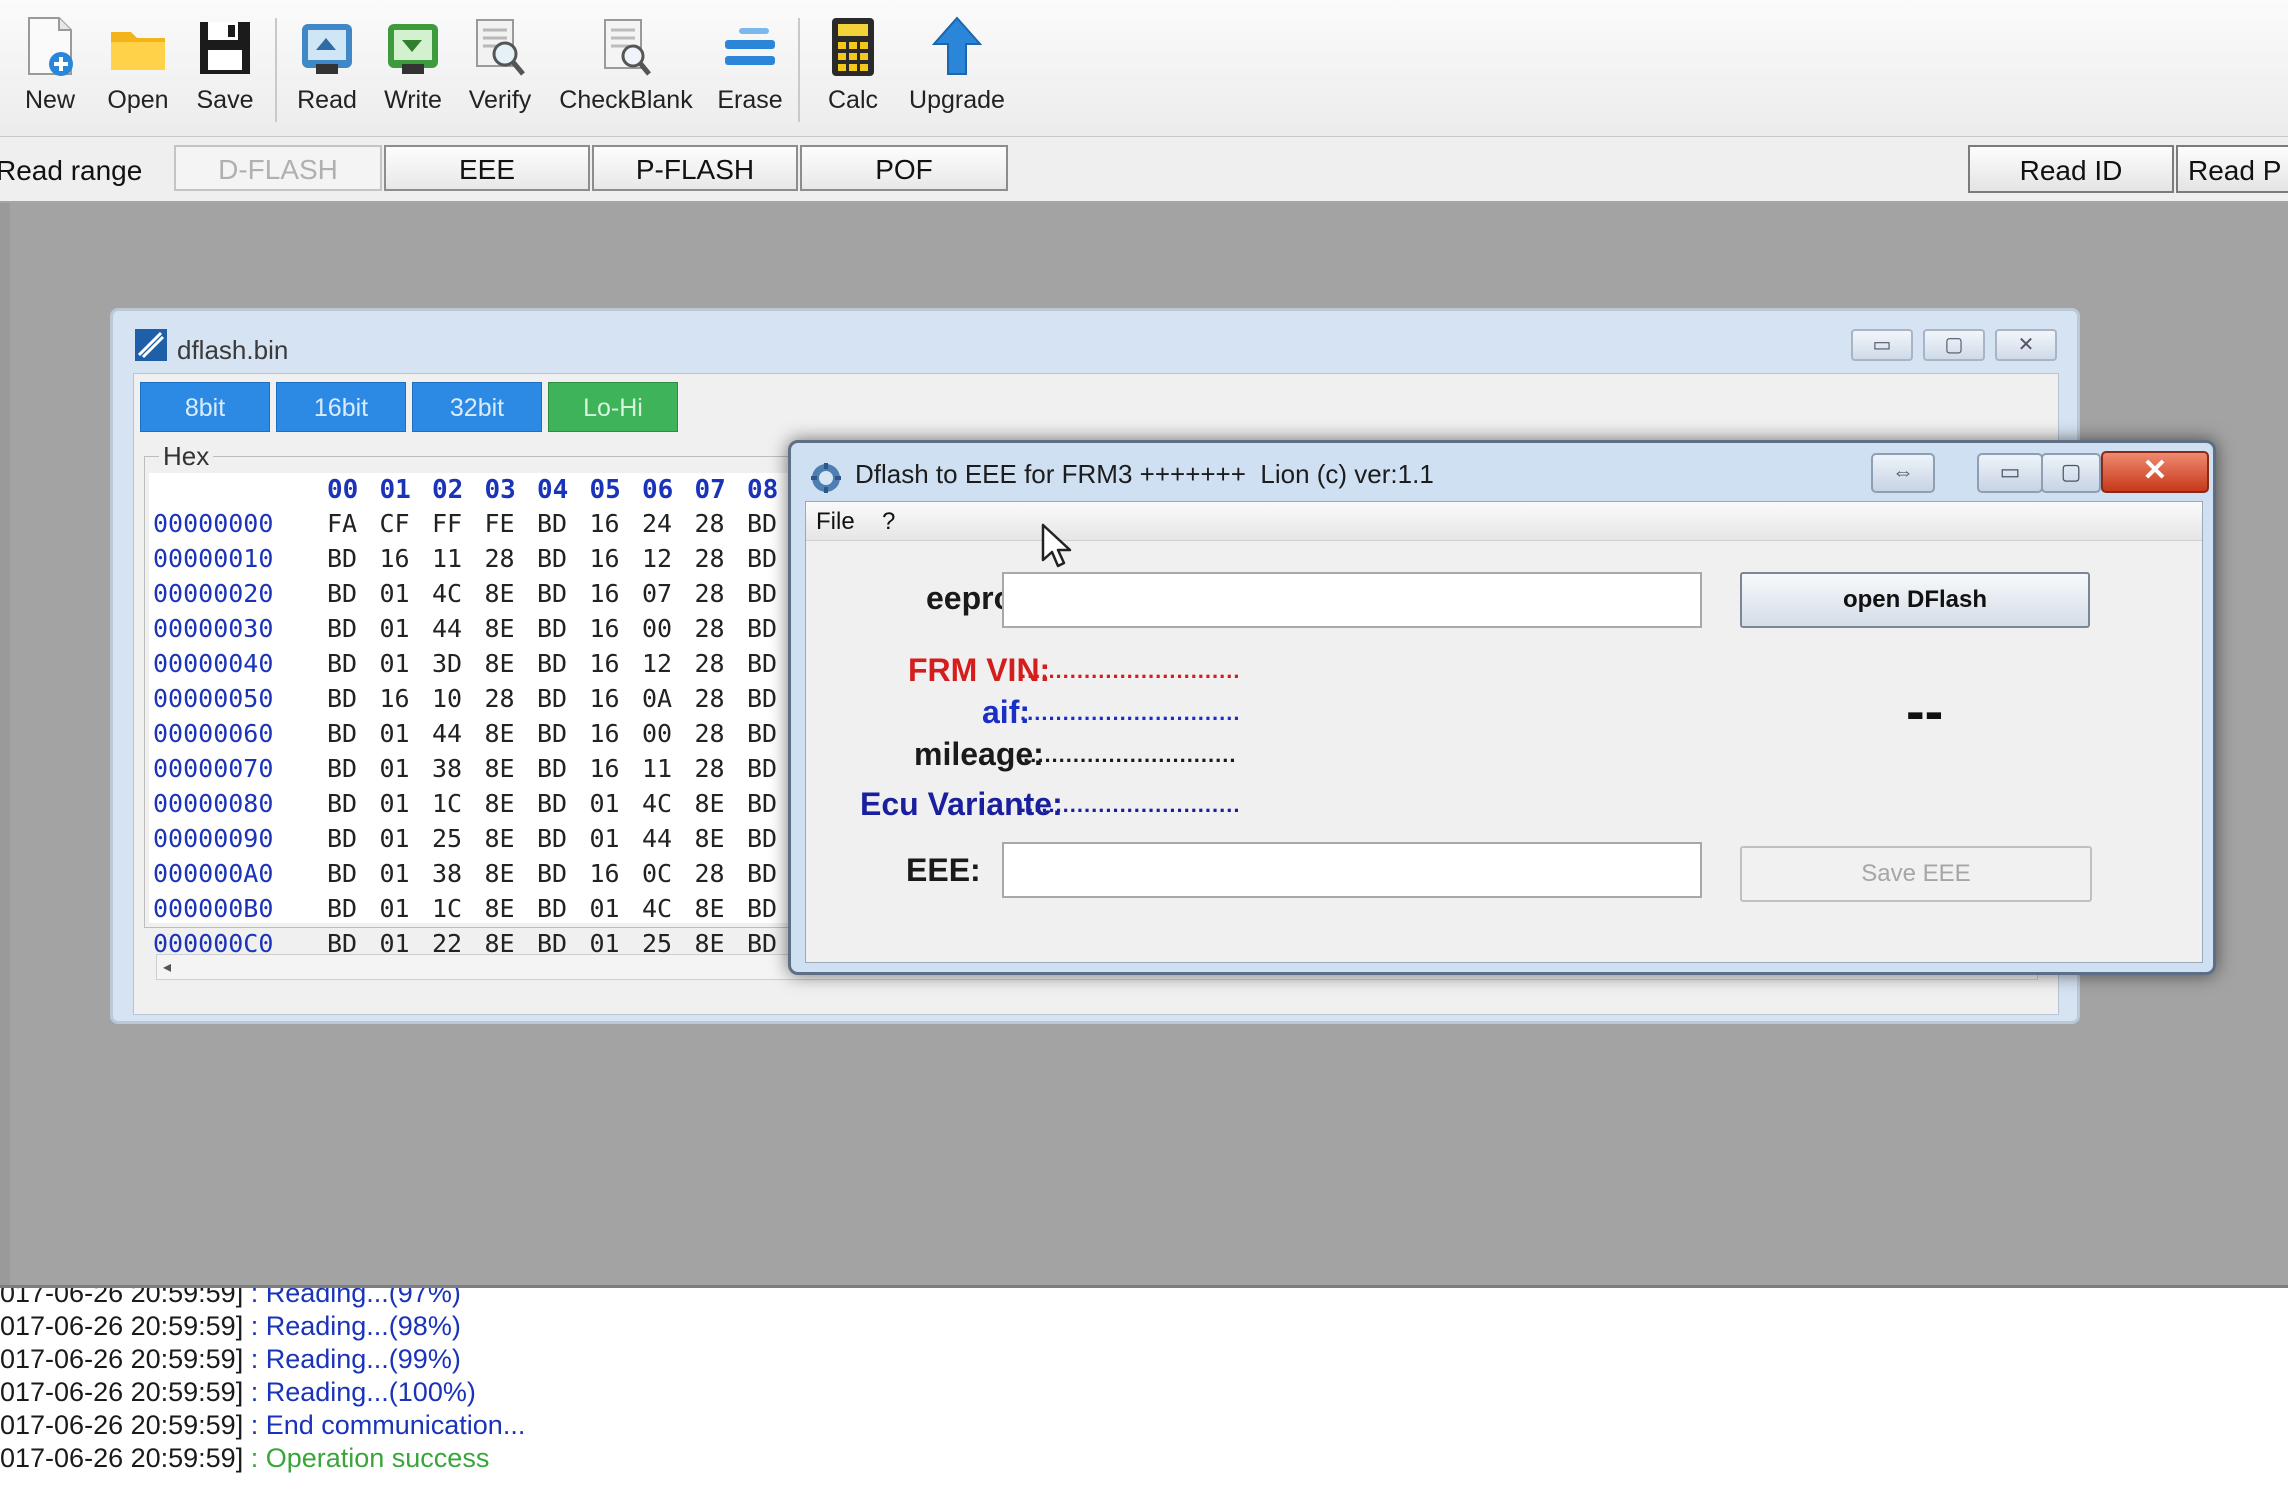 The height and width of the screenshot is (1487, 2288). What do you see at coordinates (395, 523) in the screenshot?
I see `hex-byte: CF` at bounding box center [395, 523].